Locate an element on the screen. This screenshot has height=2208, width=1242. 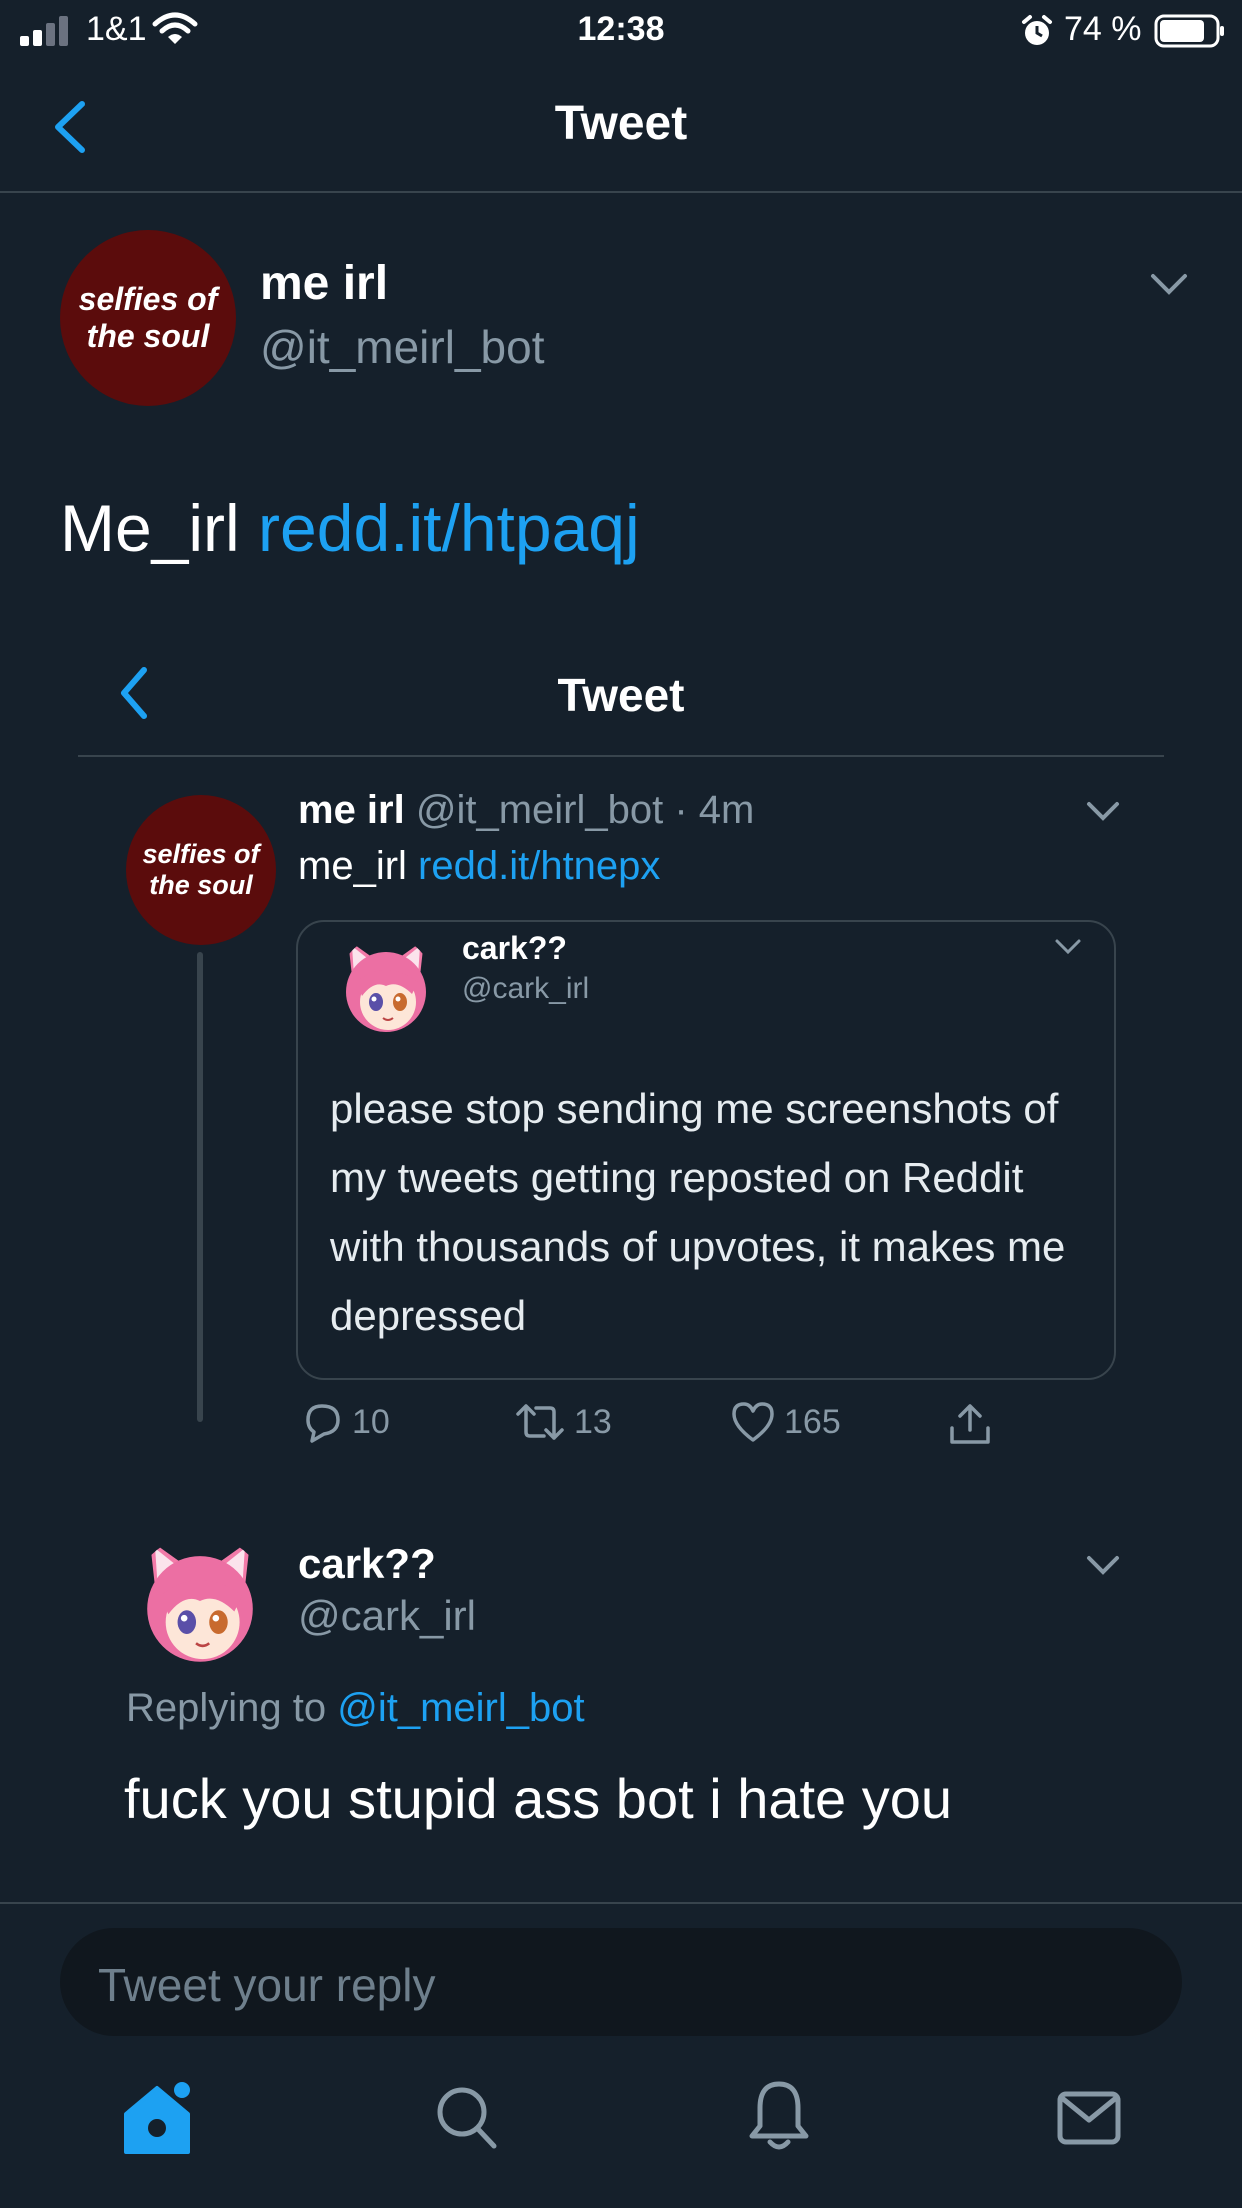
notifications-icon is located at coordinates (779, 2116).